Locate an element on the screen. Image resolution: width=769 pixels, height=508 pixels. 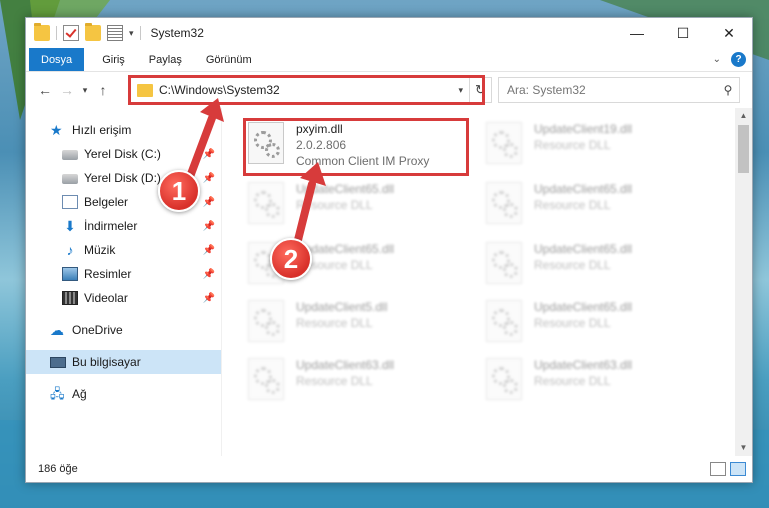
sidebar-item-label: İndirmeler is located at coordinates (111, 226).